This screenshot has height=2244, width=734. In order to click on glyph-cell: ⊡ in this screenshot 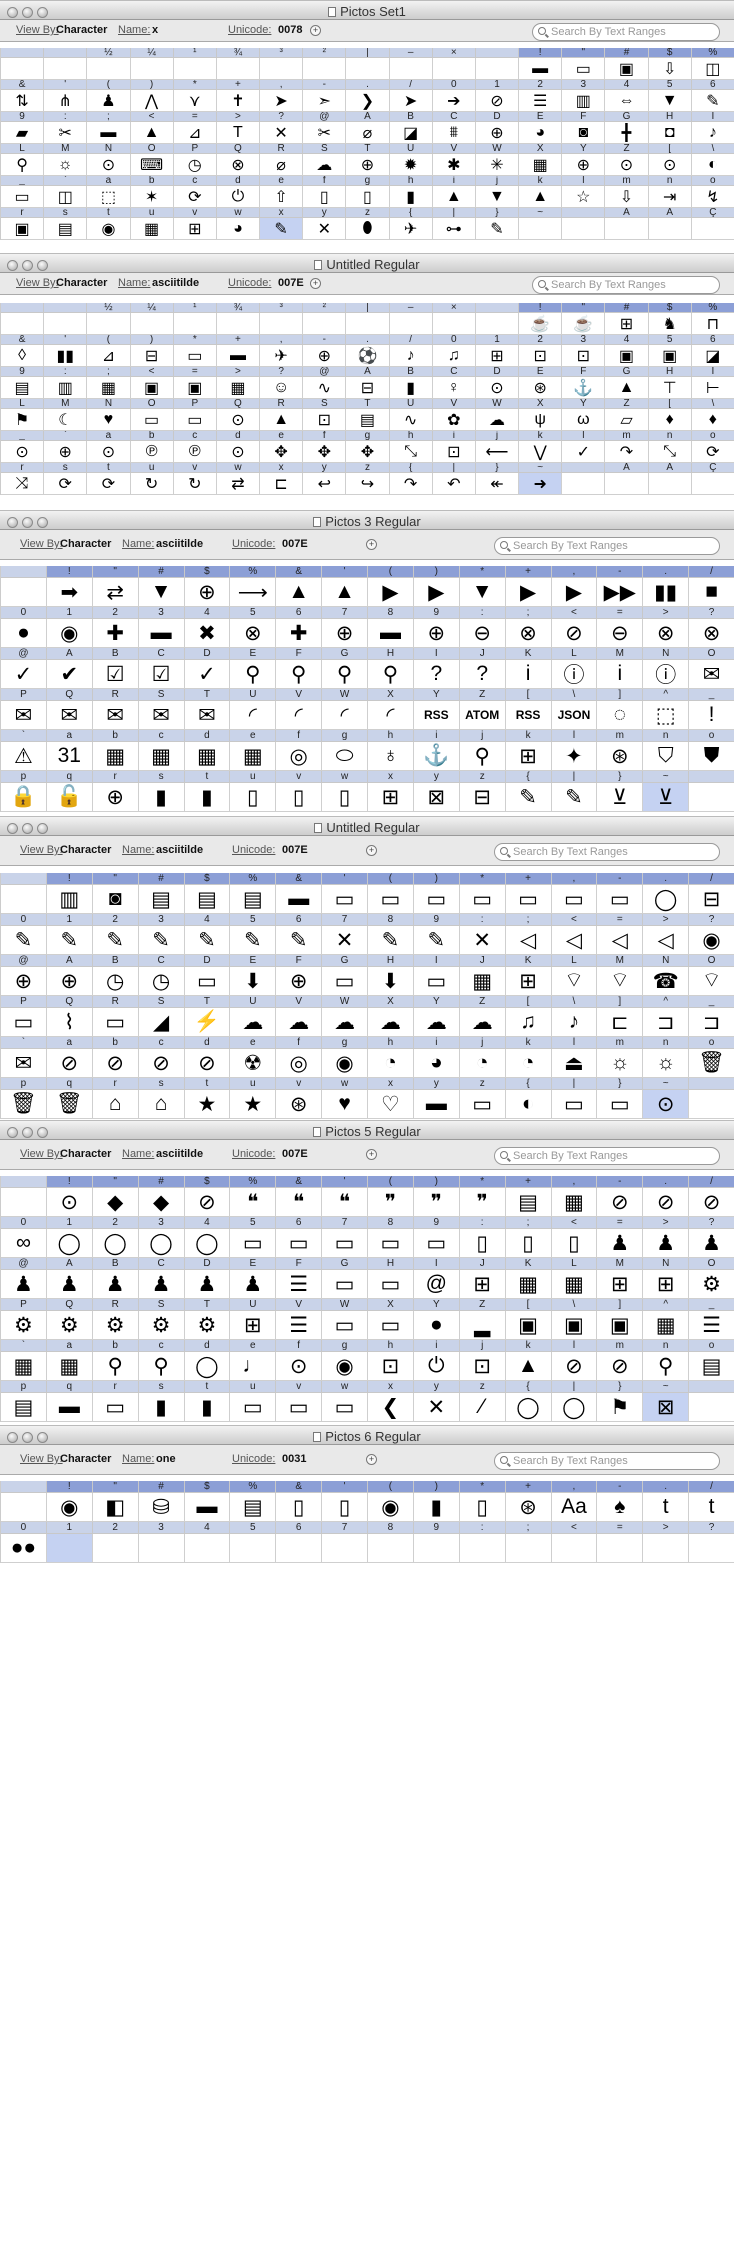, I will do `click(584, 356)`.